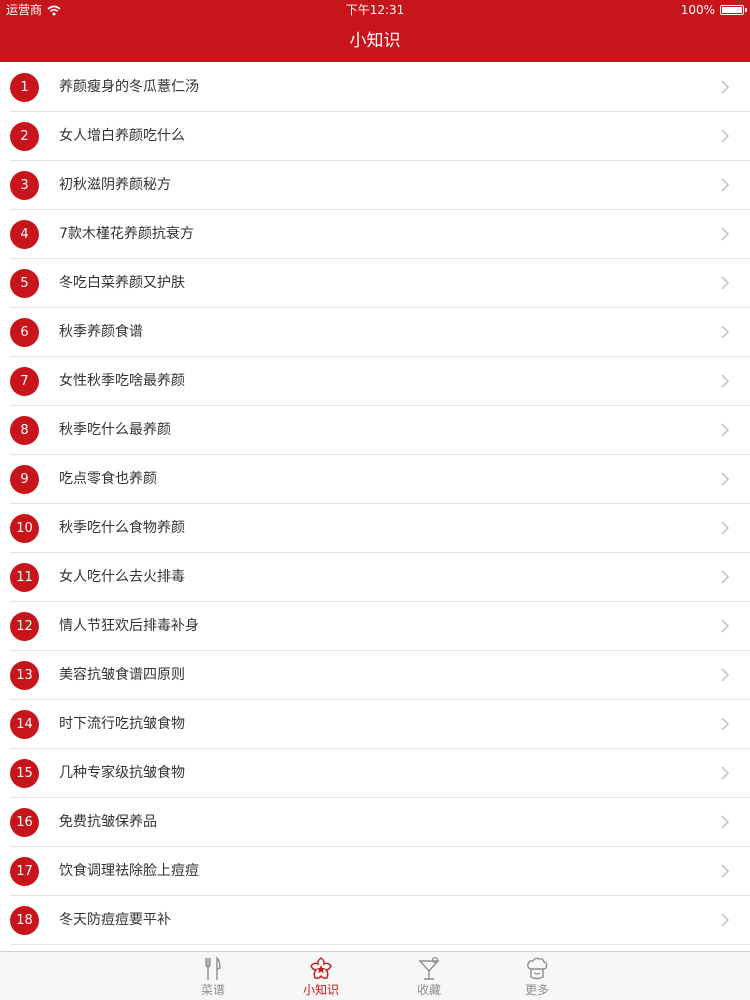 Image resolution: width=750 pixels, height=1000 pixels. What do you see at coordinates (375, 975) in the screenshot?
I see `tab-bar: 菜谱 小知识 收藏 更多` at bounding box center [375, 975].